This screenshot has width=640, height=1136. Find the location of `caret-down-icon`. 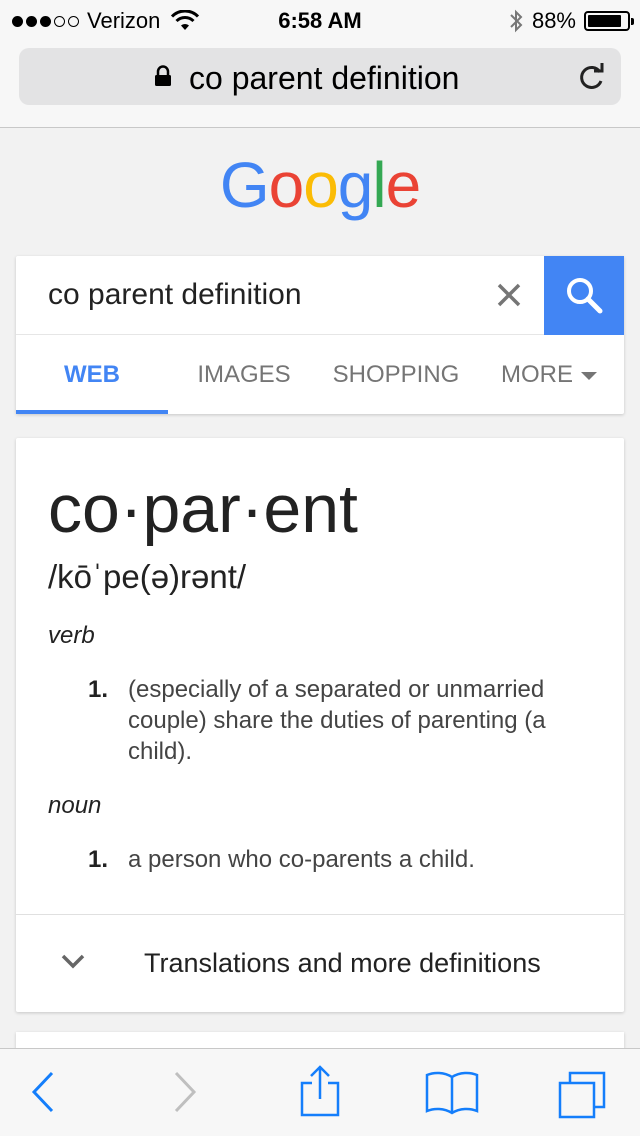

caret-down-icon is located at coordinates (589, 375).